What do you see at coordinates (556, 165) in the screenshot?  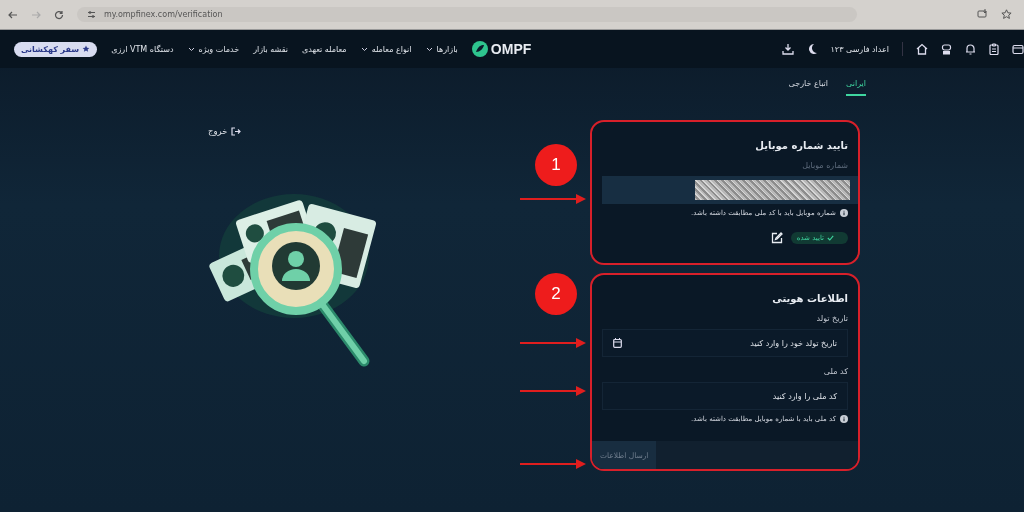 I see `step-number-badge: 1` at bounding box center [556, 165].